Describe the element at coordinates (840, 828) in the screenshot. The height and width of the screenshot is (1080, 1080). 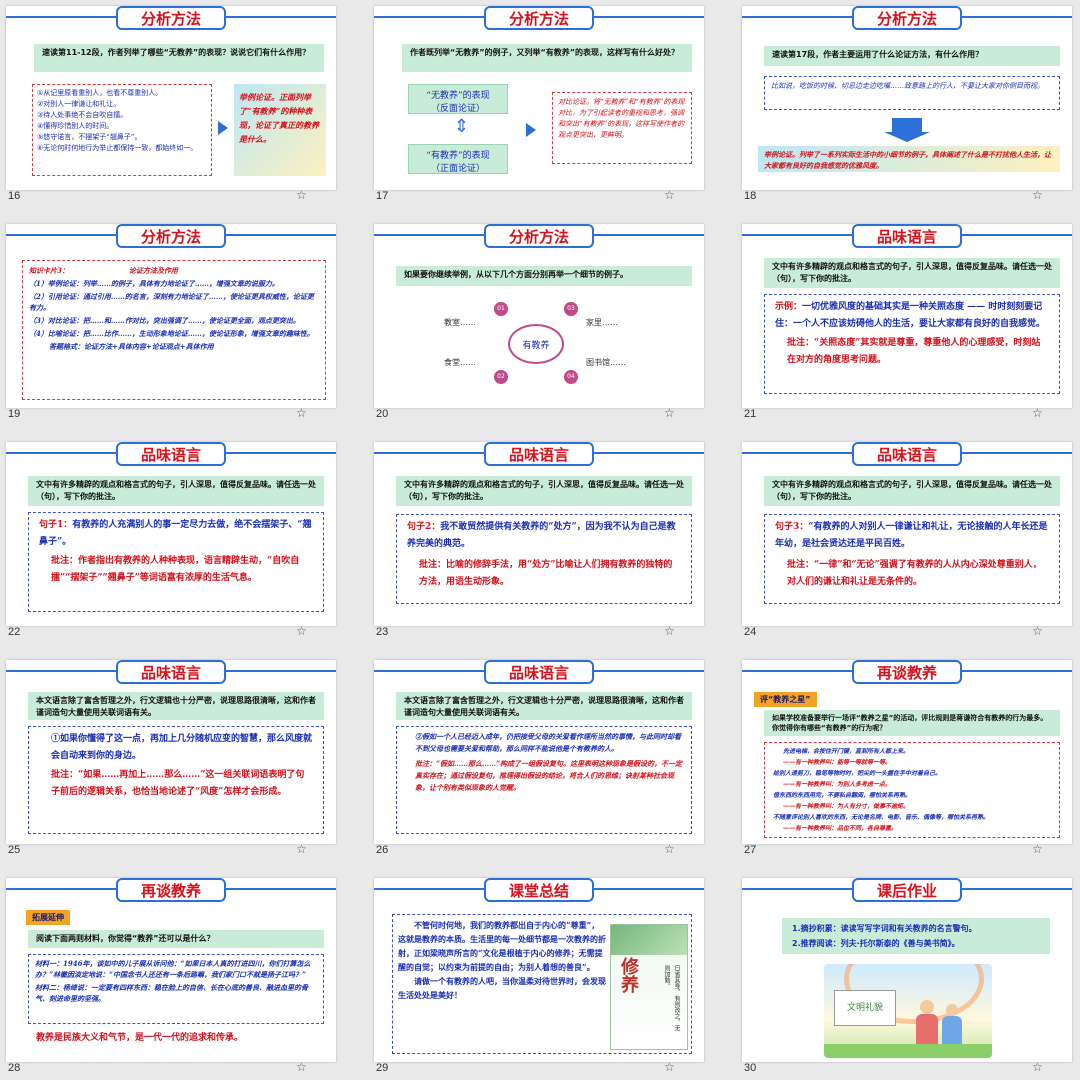
I see `behavior-line: ——有一种教养叫：品位不同，各自尊重。` at that location.